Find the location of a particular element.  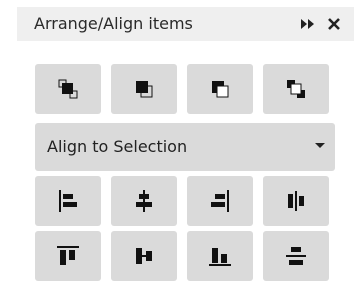

distribute-horizontal-button is located at coordinates (296, 201).